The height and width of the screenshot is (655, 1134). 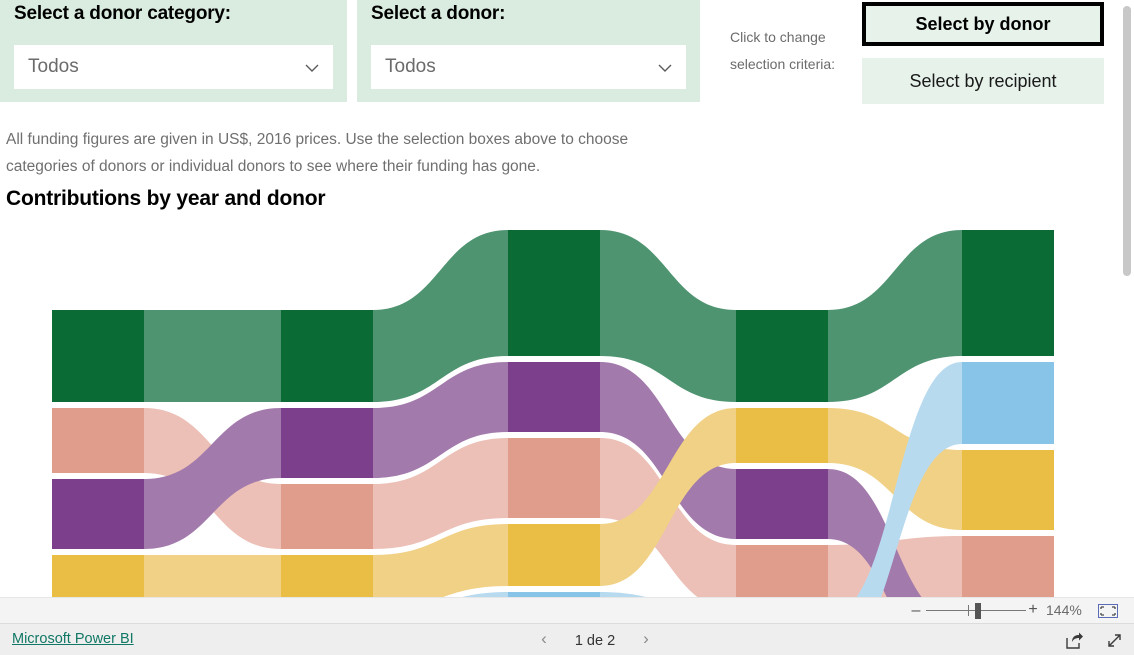 I want to click on slicer-donor: Select a donor: Todos, so click(x=528, y=51).